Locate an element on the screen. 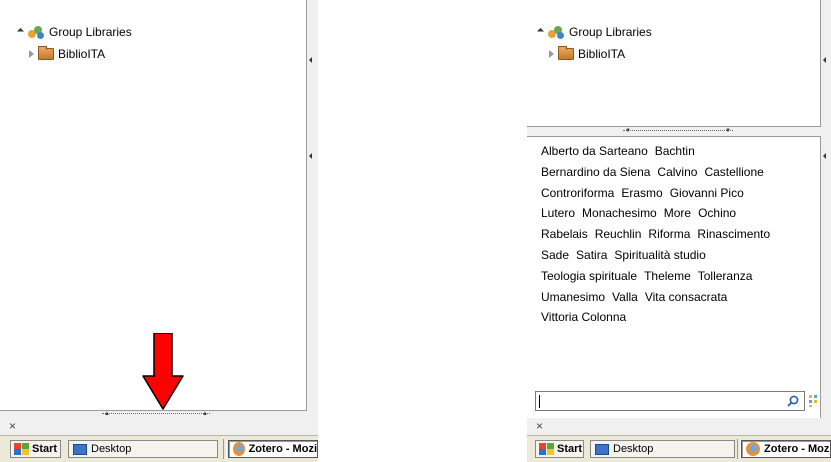 This screenshot has width=831, height=462. tag: Vittoria Colonna is located at coordinates (583, 317).